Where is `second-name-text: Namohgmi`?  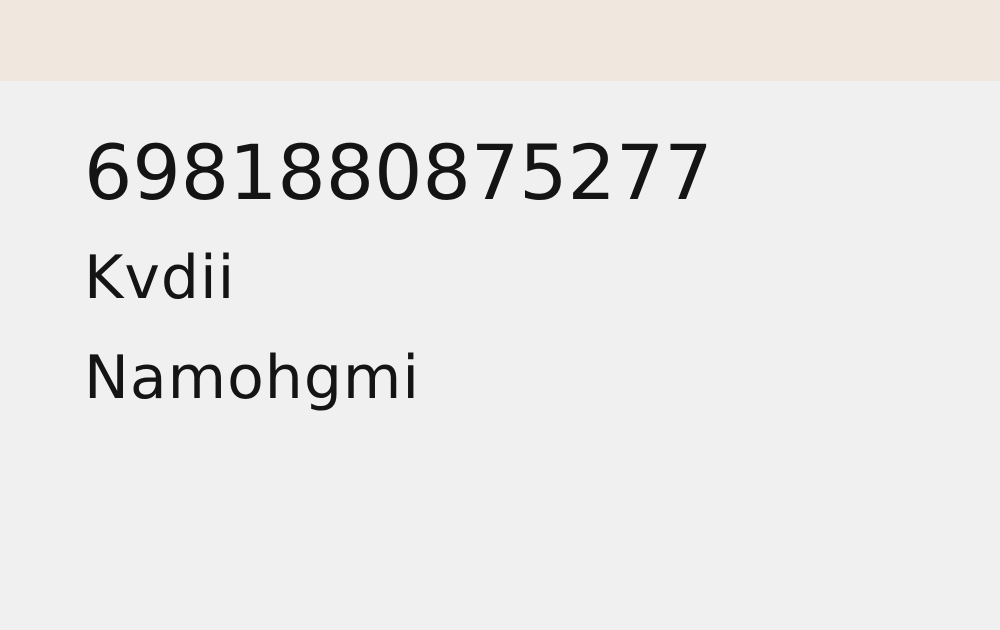
second-name-text: Namohgmi is located at coordinates (252, 378).